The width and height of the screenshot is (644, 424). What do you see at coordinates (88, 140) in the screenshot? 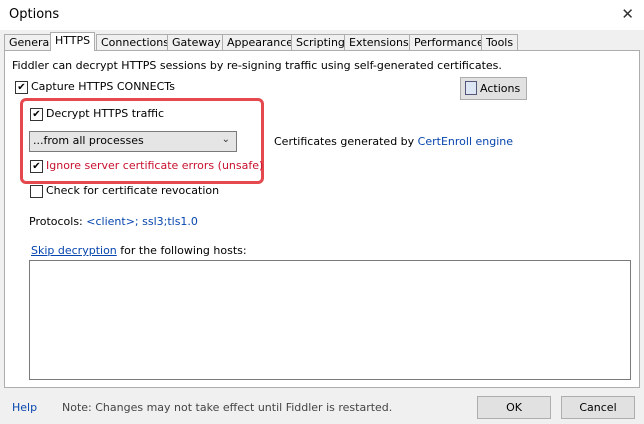
I see `process-filter-value: ...from all processes` at bounding box center [88, 140].